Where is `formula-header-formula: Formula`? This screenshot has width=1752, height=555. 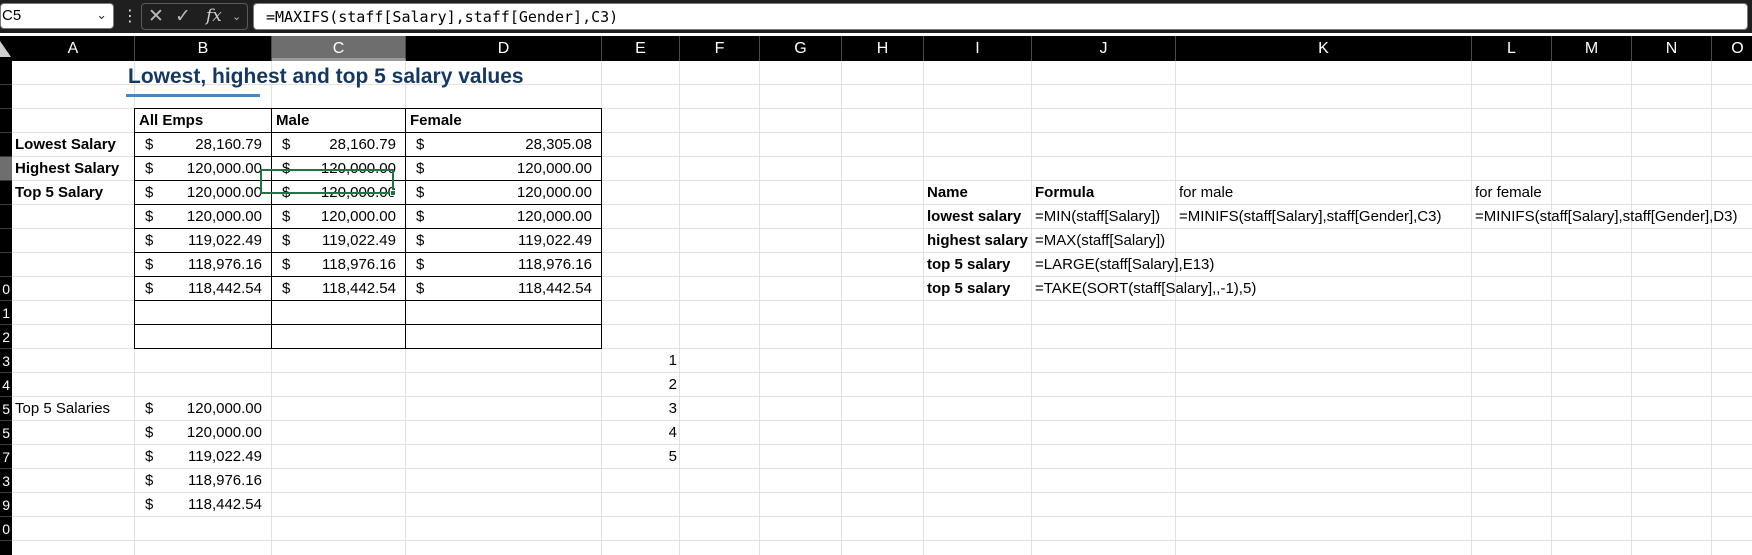 formula-header-formula: Formula is located at coordinates (1064, 193).